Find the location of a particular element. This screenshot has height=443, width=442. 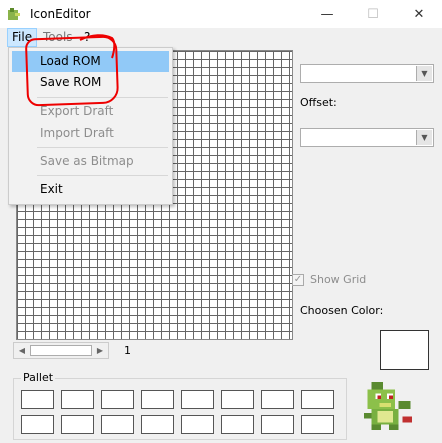

chosen-color-label: Choosen Color: is located at coordinates (342, 310).